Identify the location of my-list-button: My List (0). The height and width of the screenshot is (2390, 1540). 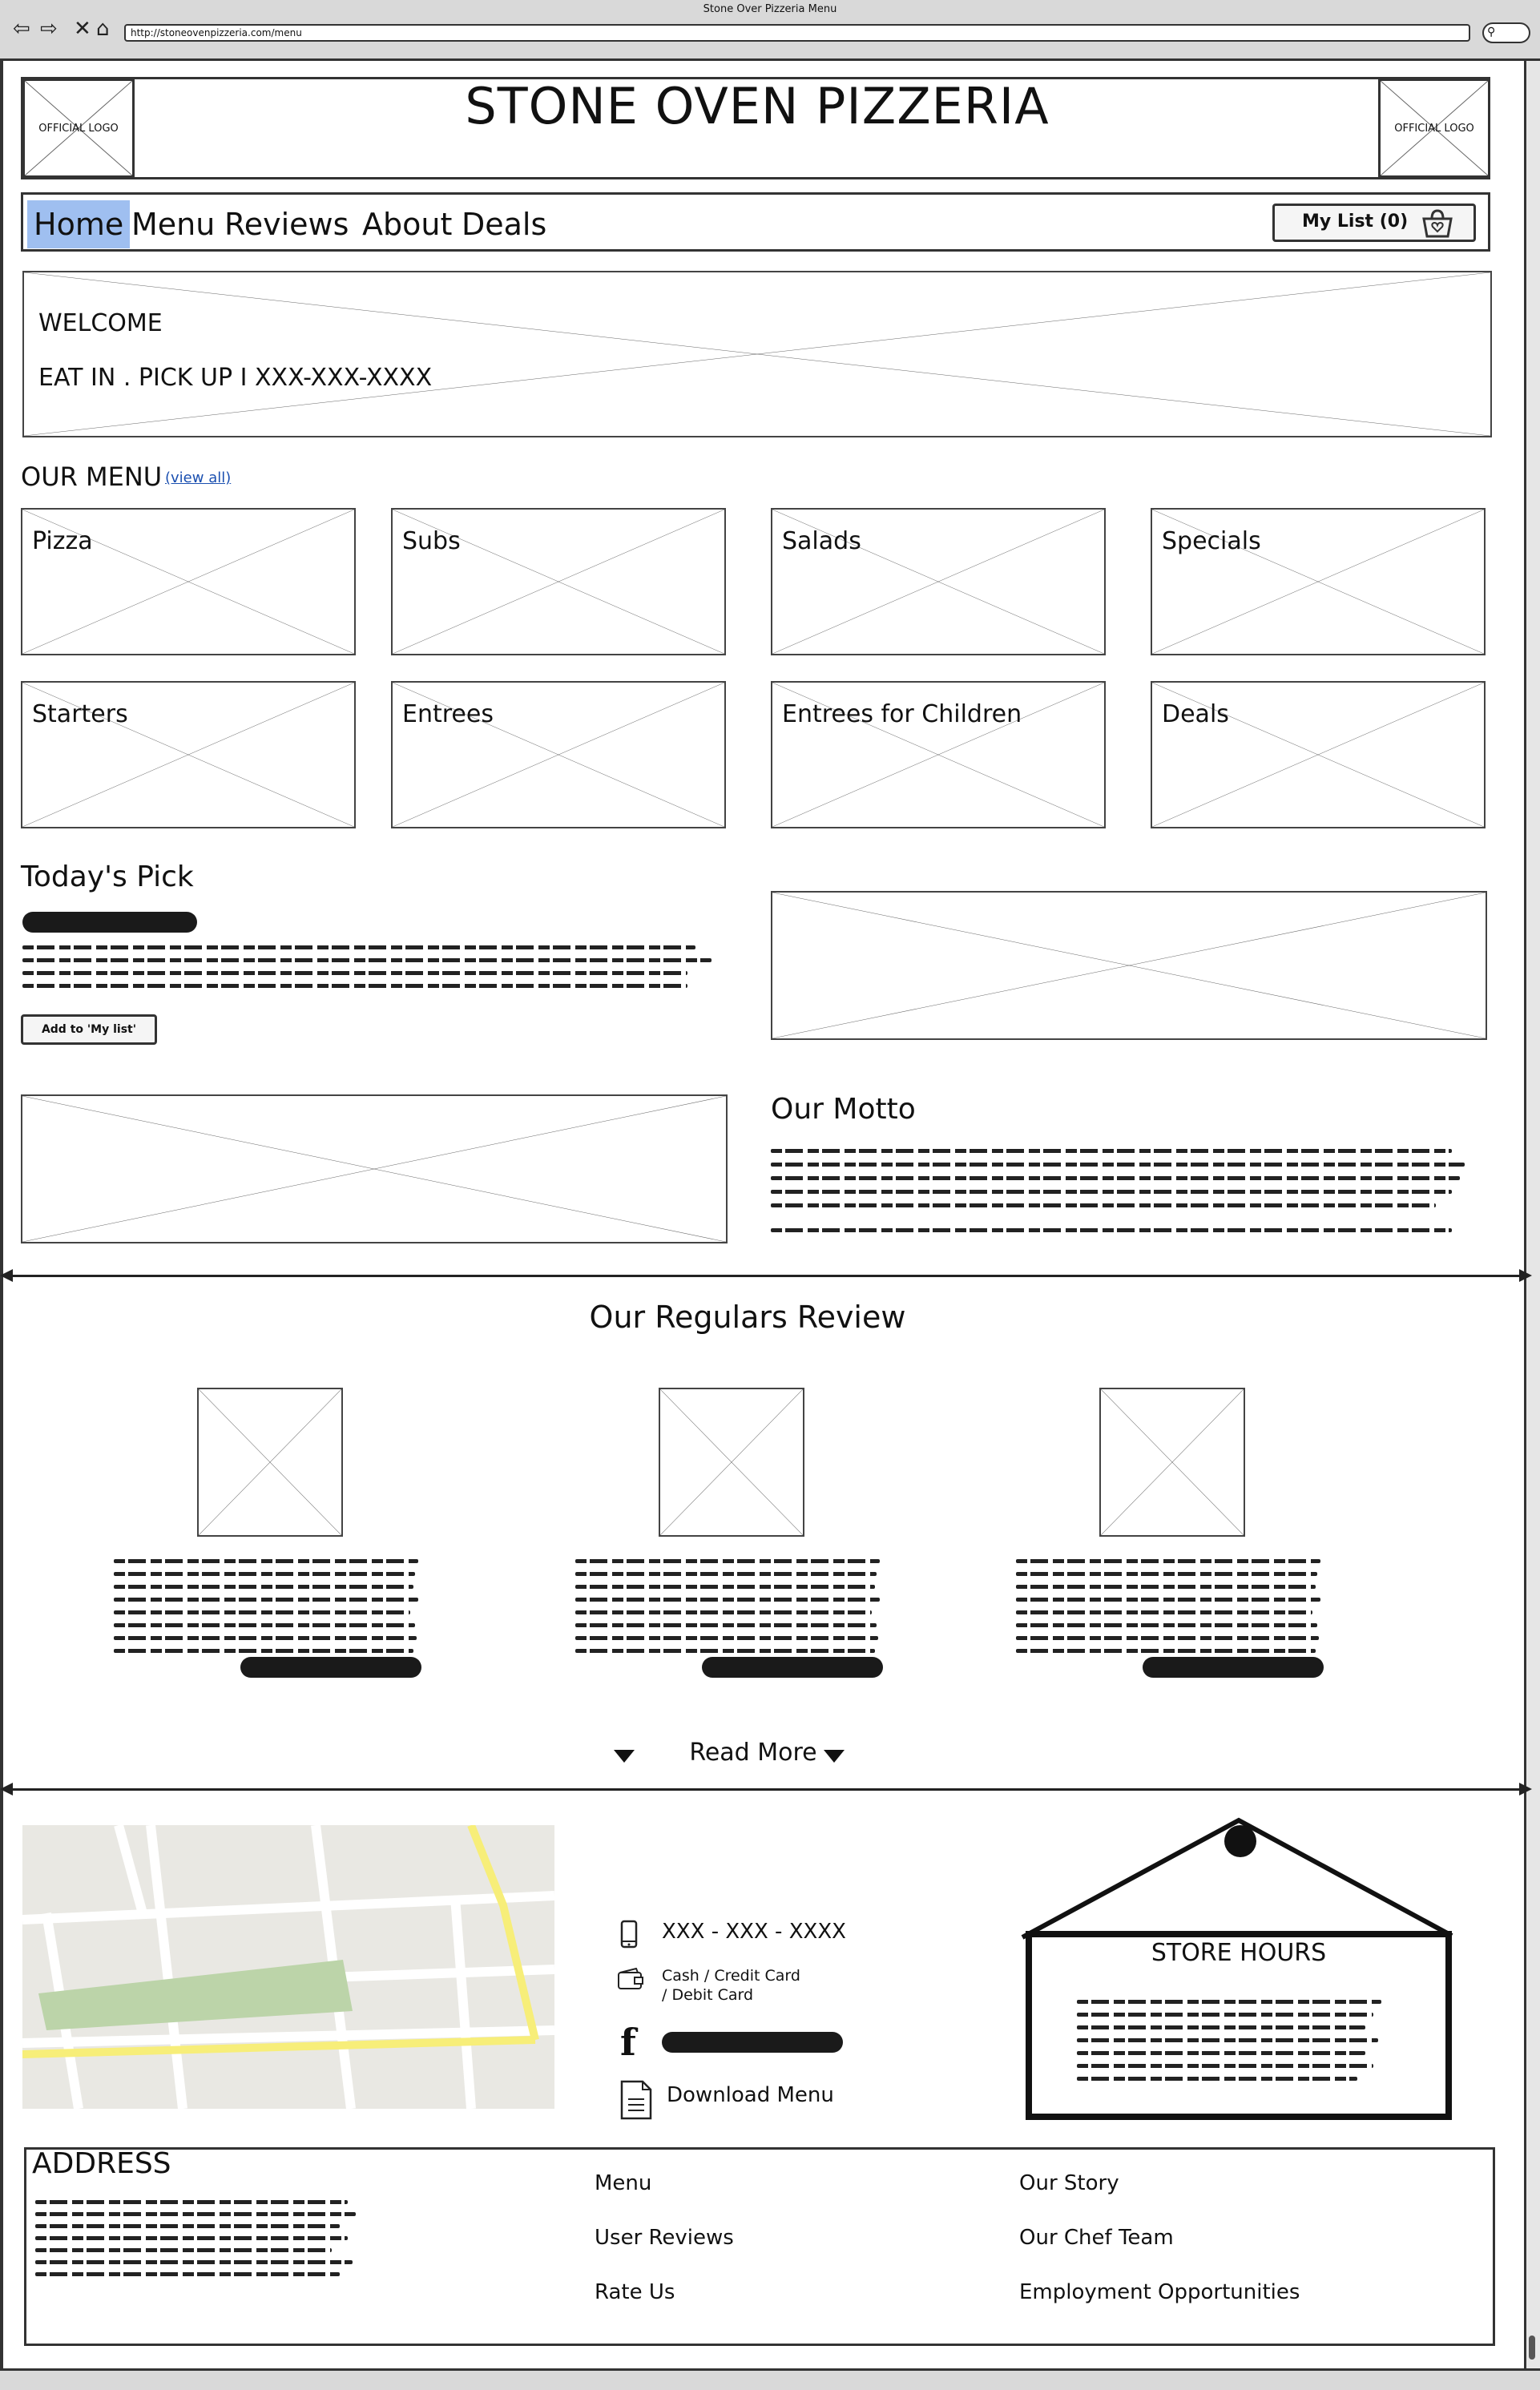
(1374, 223).